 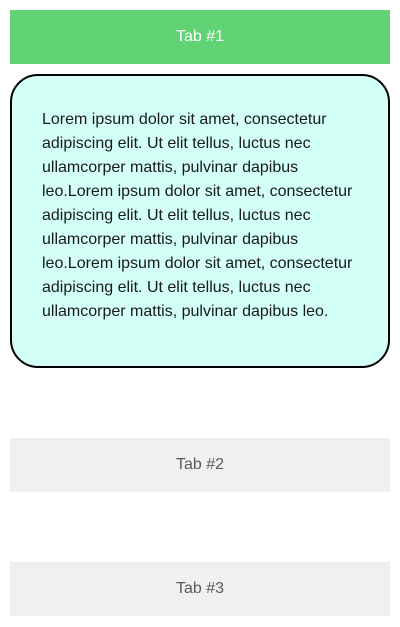 I want to click on tab-3: Tab #3, so click(x=200, y=589).